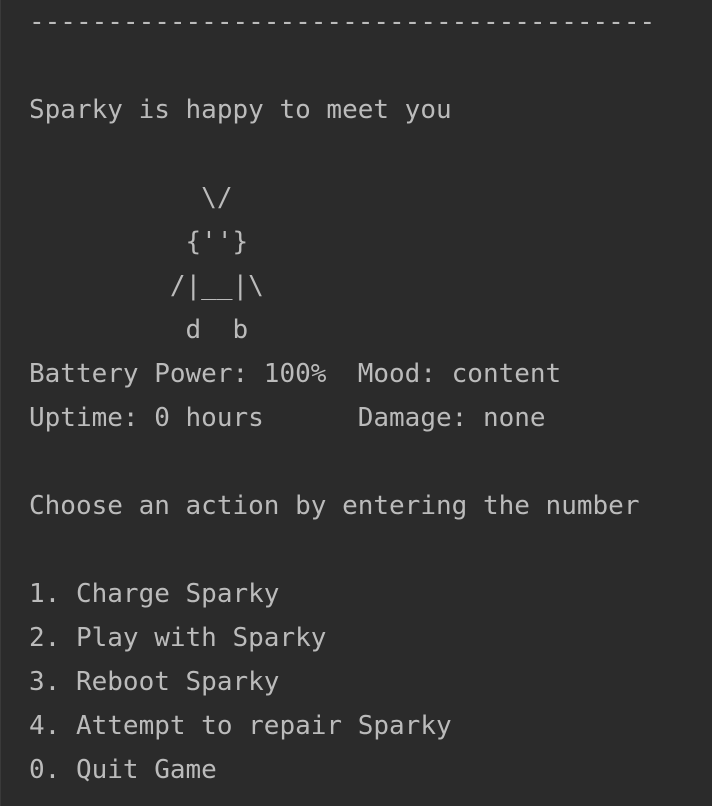 Image resolution: width=712 pixels, height=806 pixels. I want to click on ascii-art-antenna: \/, so click(131, 198).